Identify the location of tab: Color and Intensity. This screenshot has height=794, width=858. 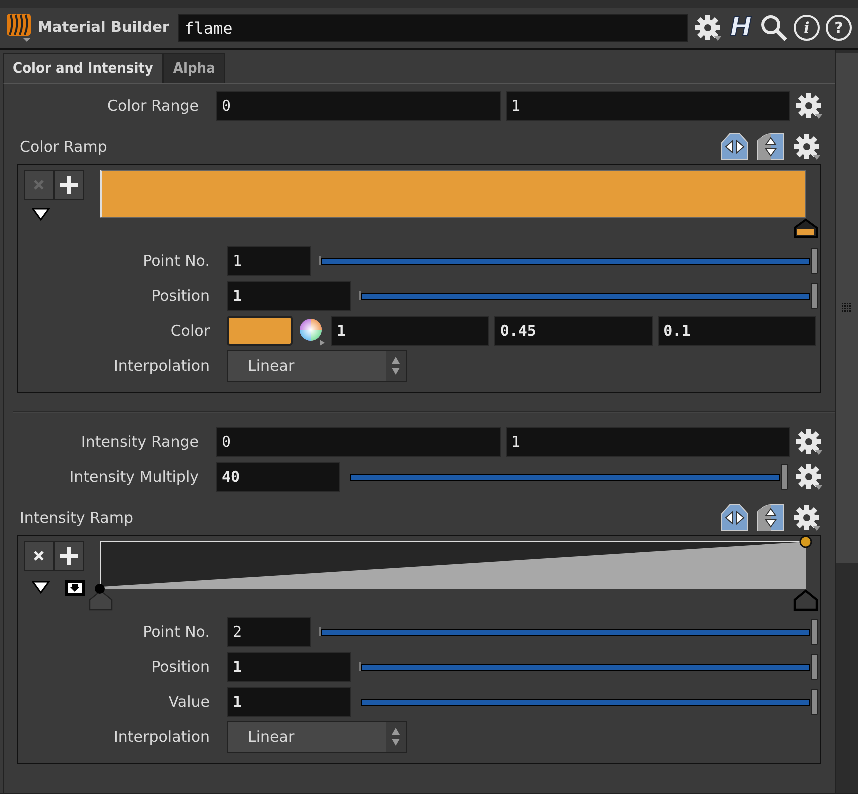
(83, 68).